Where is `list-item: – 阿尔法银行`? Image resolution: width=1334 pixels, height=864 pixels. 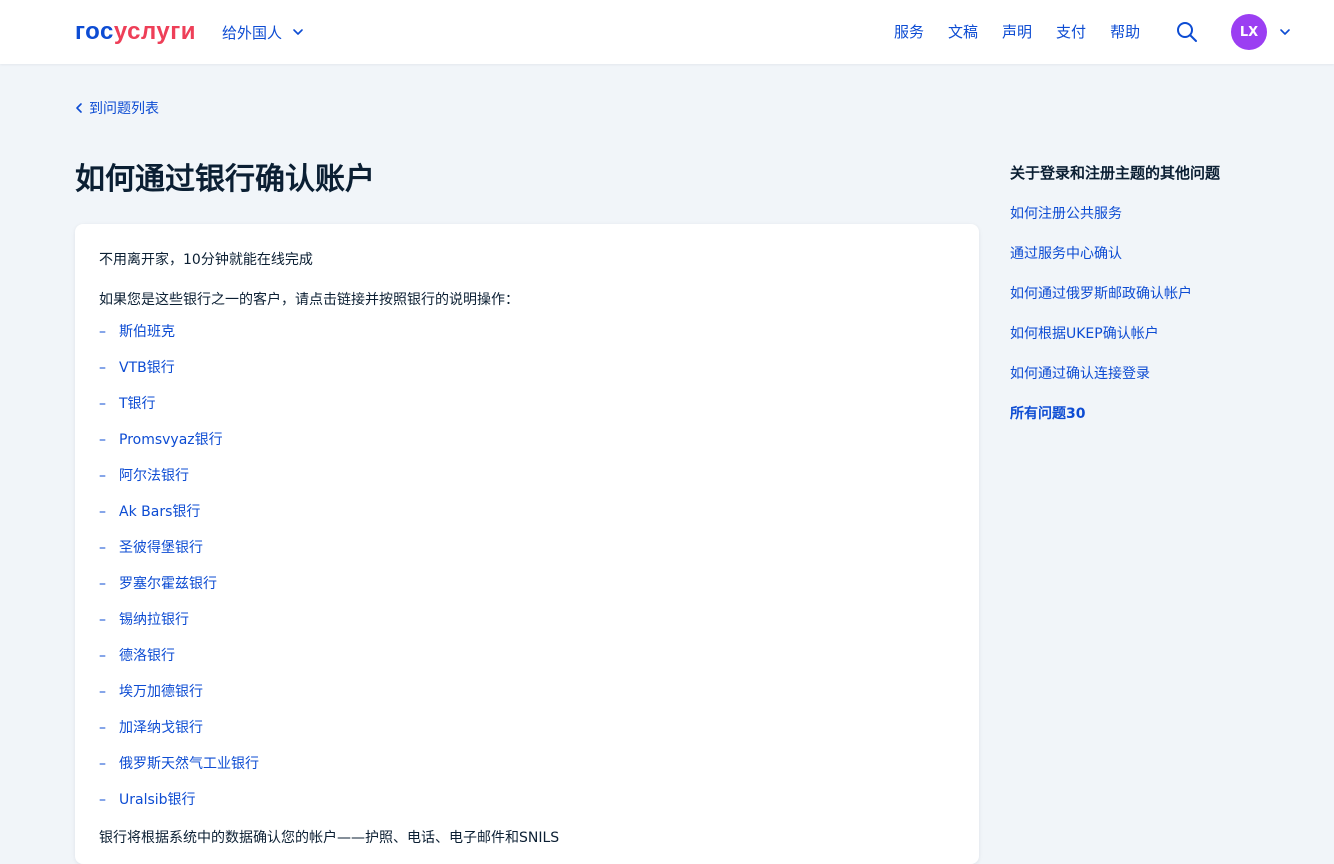
list-item: – 阿尔法银行 is located at coordinates (527, 483).